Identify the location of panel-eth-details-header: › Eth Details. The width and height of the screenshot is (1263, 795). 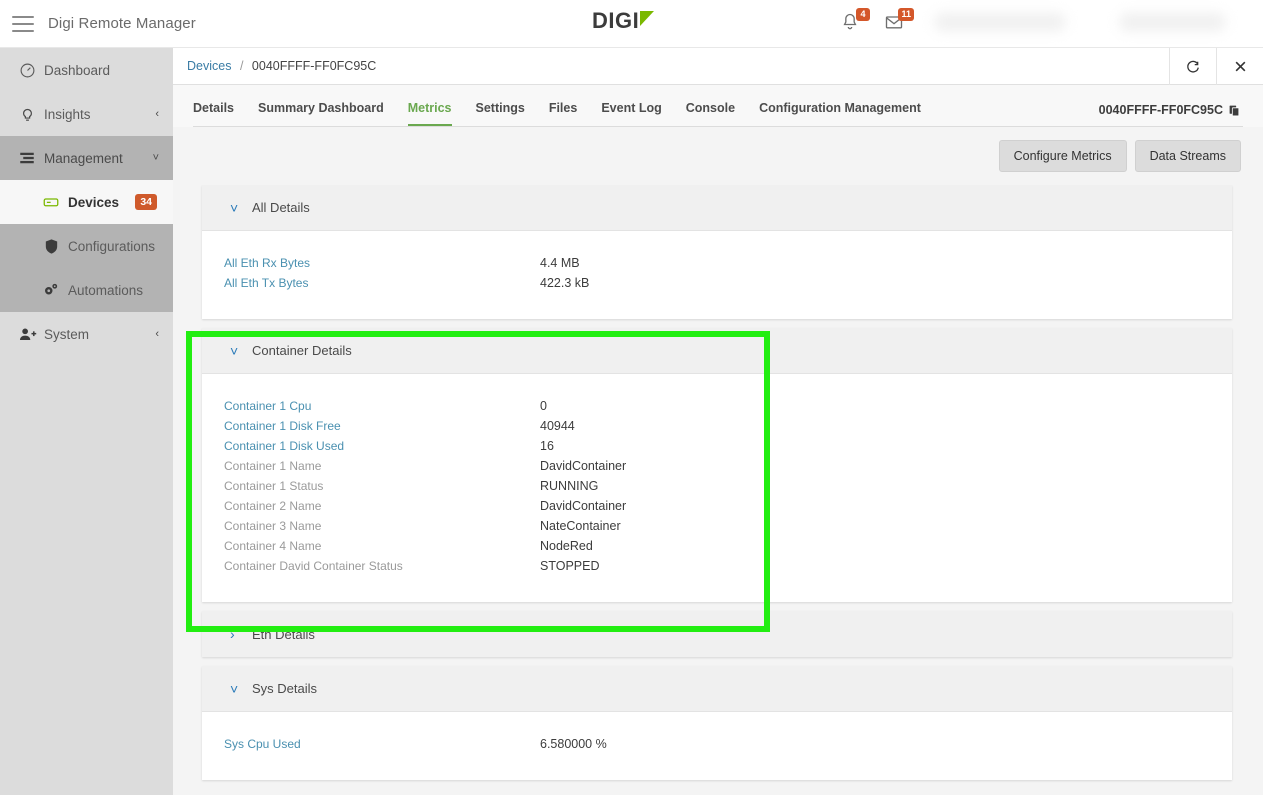
(717, 634).